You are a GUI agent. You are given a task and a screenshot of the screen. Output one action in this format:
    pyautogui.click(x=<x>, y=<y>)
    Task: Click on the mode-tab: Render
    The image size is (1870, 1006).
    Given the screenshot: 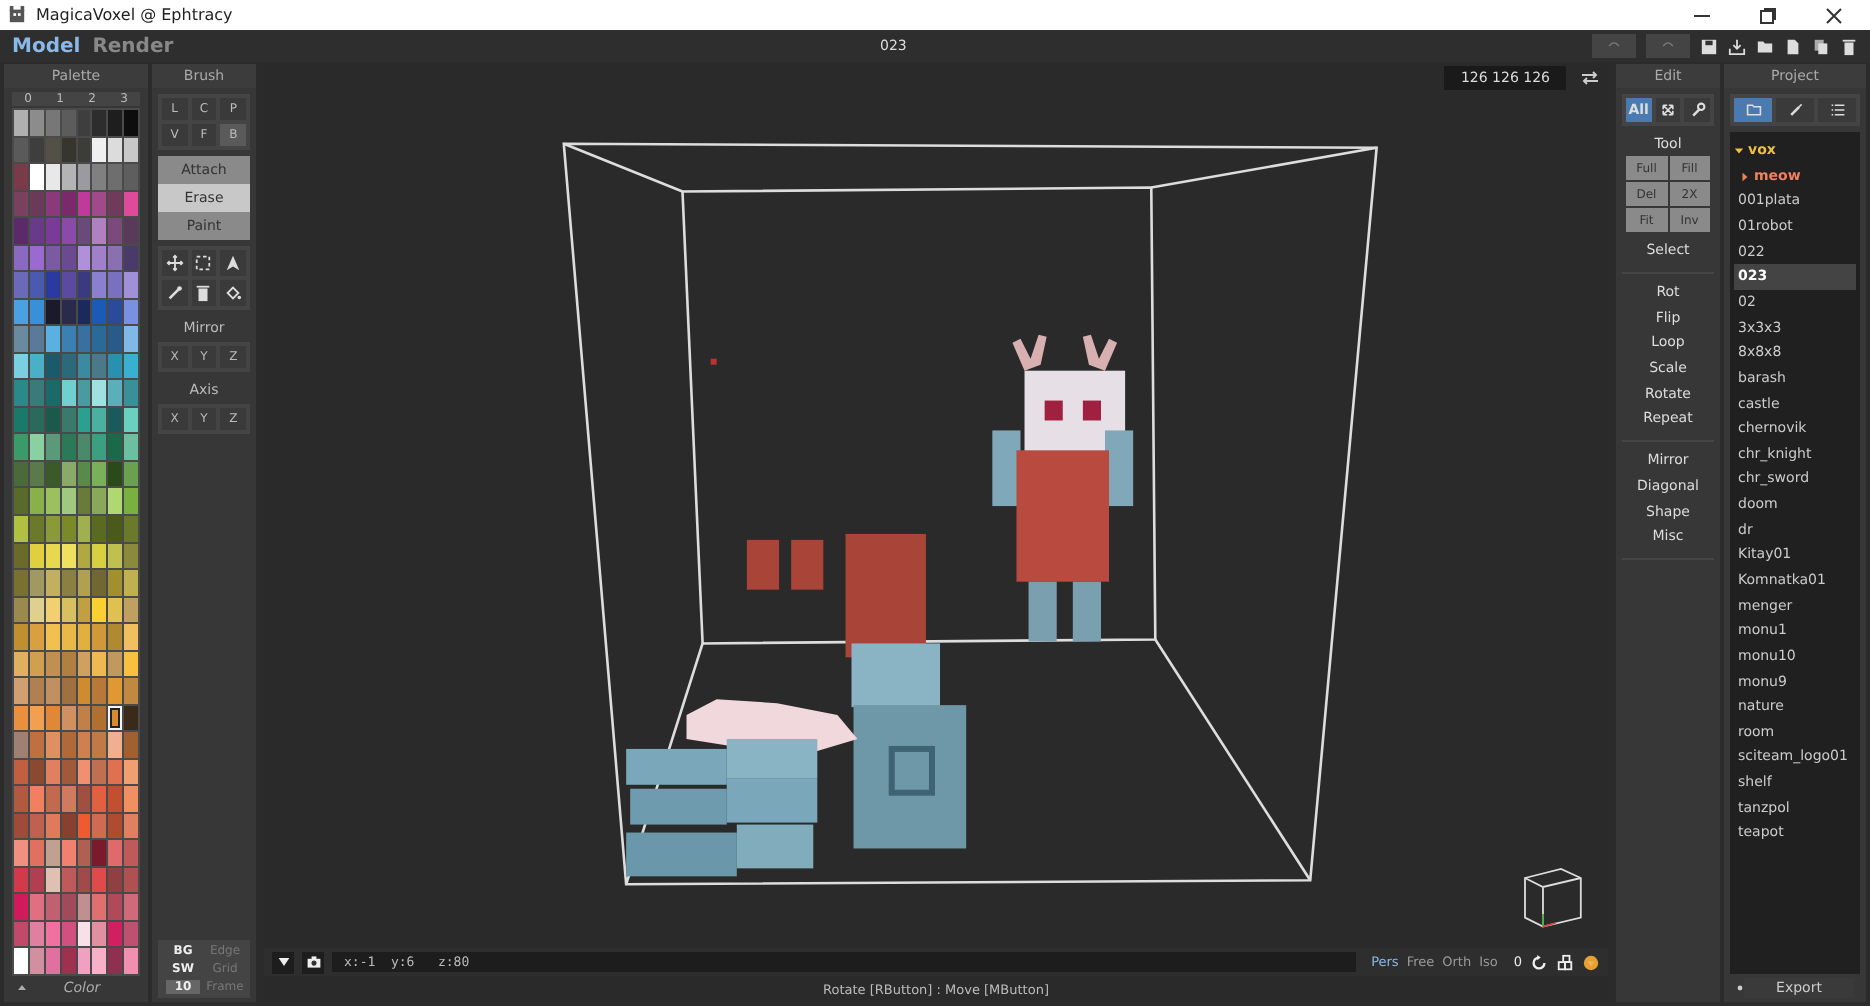 What is the action you would take?
    pyautogui.click(x=133, y=46)
    